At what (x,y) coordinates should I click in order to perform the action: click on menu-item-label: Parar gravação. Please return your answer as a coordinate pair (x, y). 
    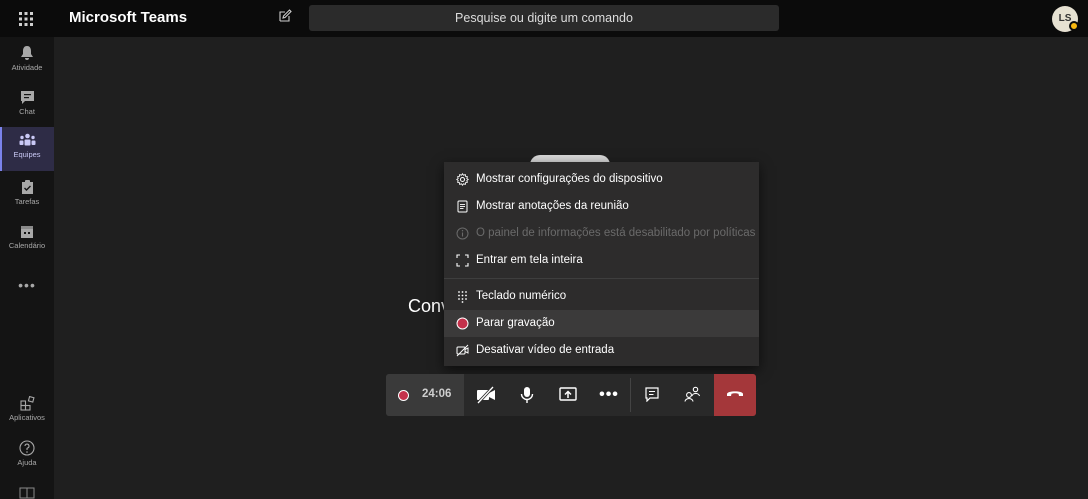
    Looking at the image, I should click on (515, 323).